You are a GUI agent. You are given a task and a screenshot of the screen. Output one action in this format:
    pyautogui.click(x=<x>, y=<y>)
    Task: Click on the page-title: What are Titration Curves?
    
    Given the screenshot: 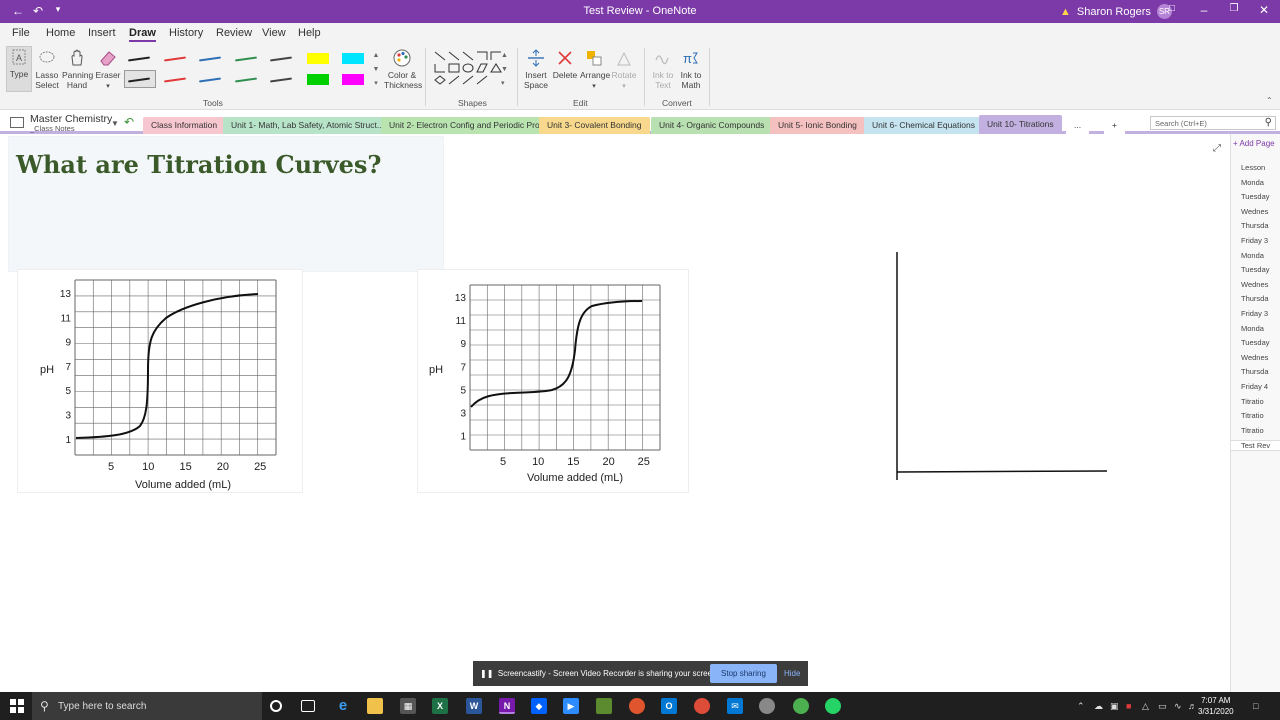 What is the action you would take?
    pyautogui.click(x=198, y=164)
    